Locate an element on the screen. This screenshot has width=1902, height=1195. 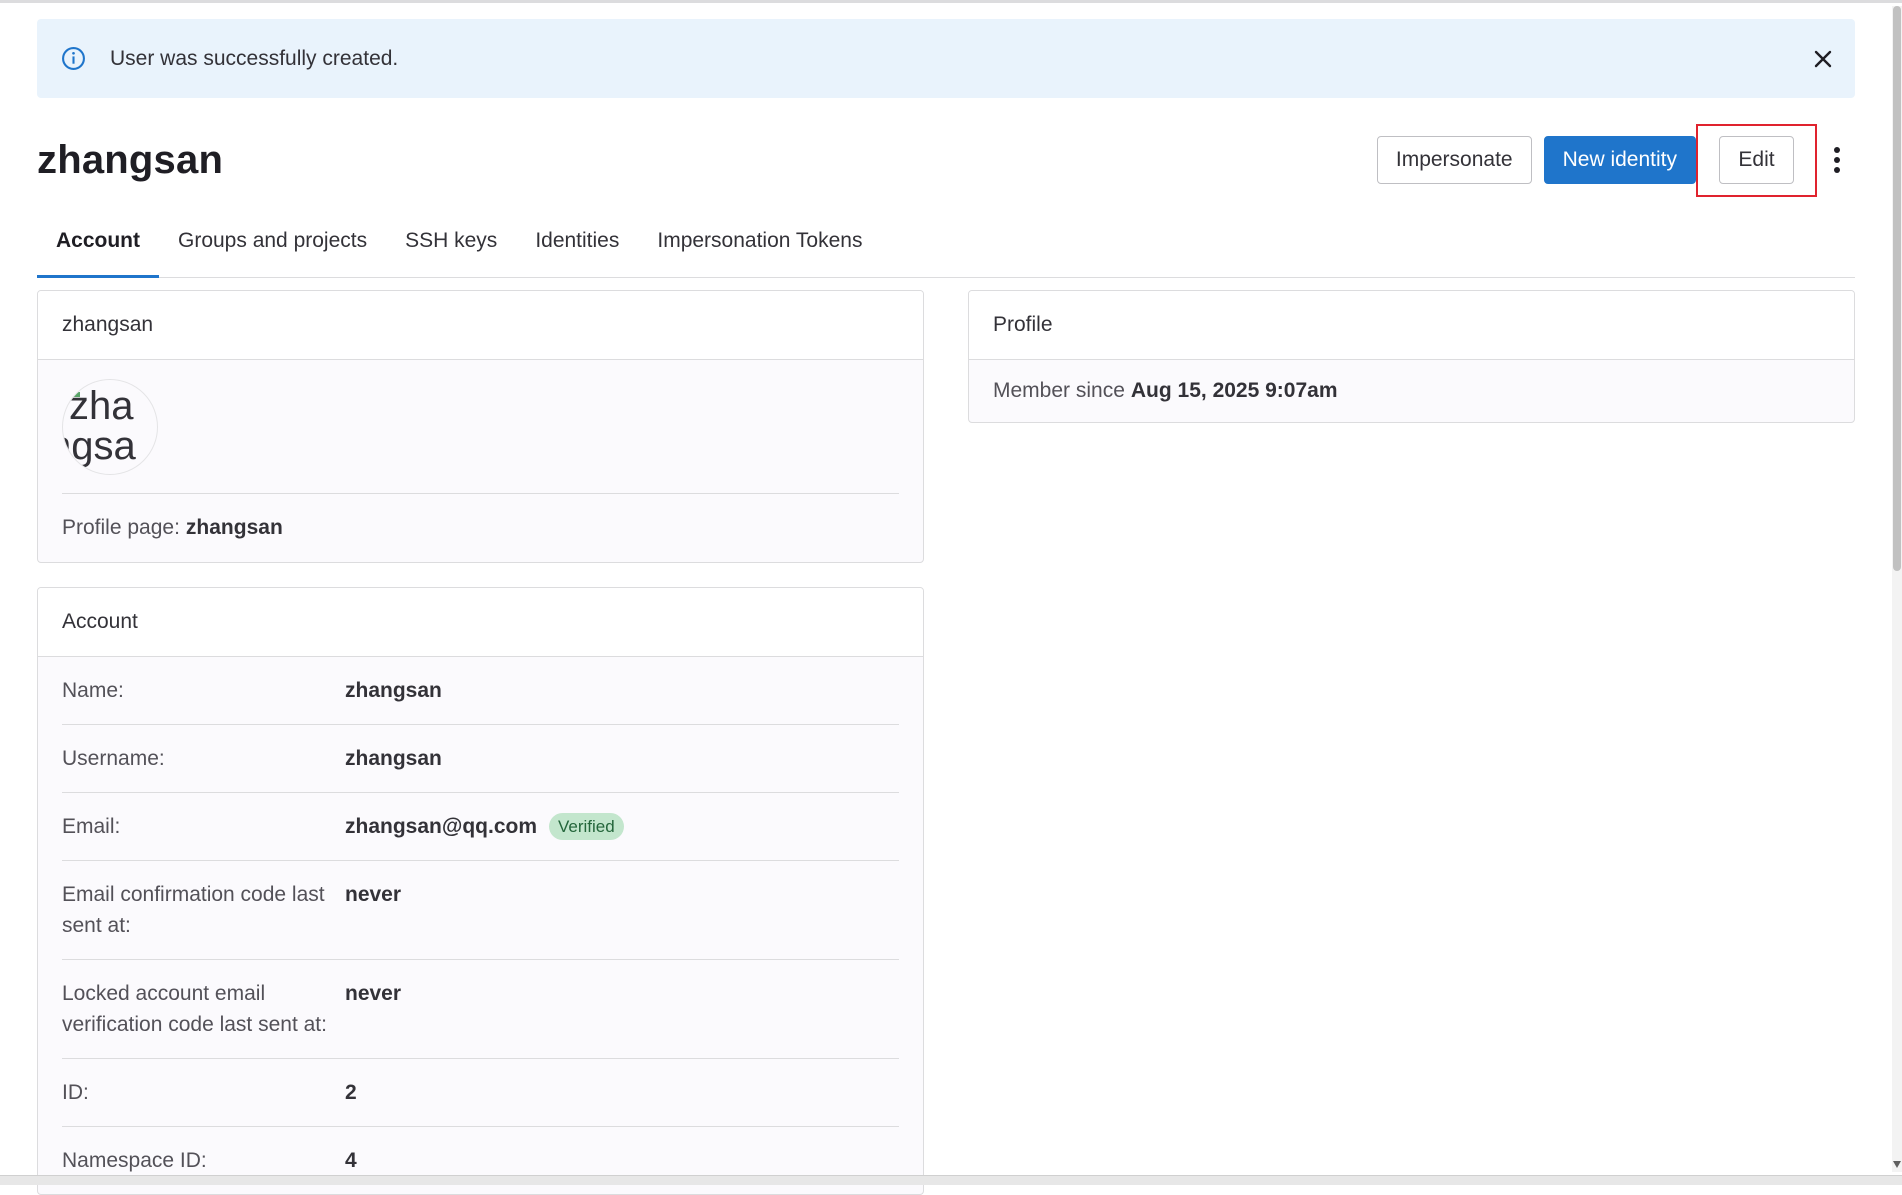
info-row-name: Name: zhangsan is located at coordinates (480, 691).